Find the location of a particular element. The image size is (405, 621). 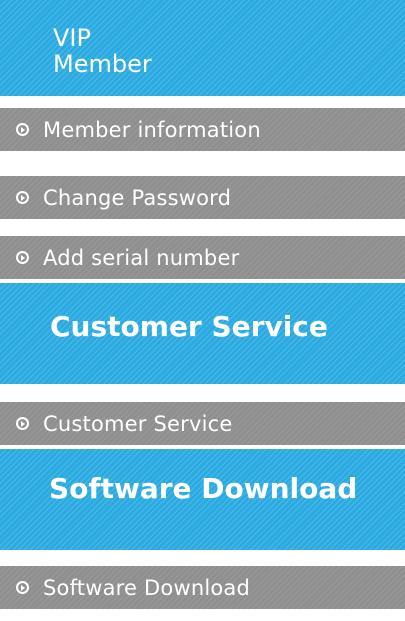

menu-item-label: Change Password is located at coordinates (137, 197).